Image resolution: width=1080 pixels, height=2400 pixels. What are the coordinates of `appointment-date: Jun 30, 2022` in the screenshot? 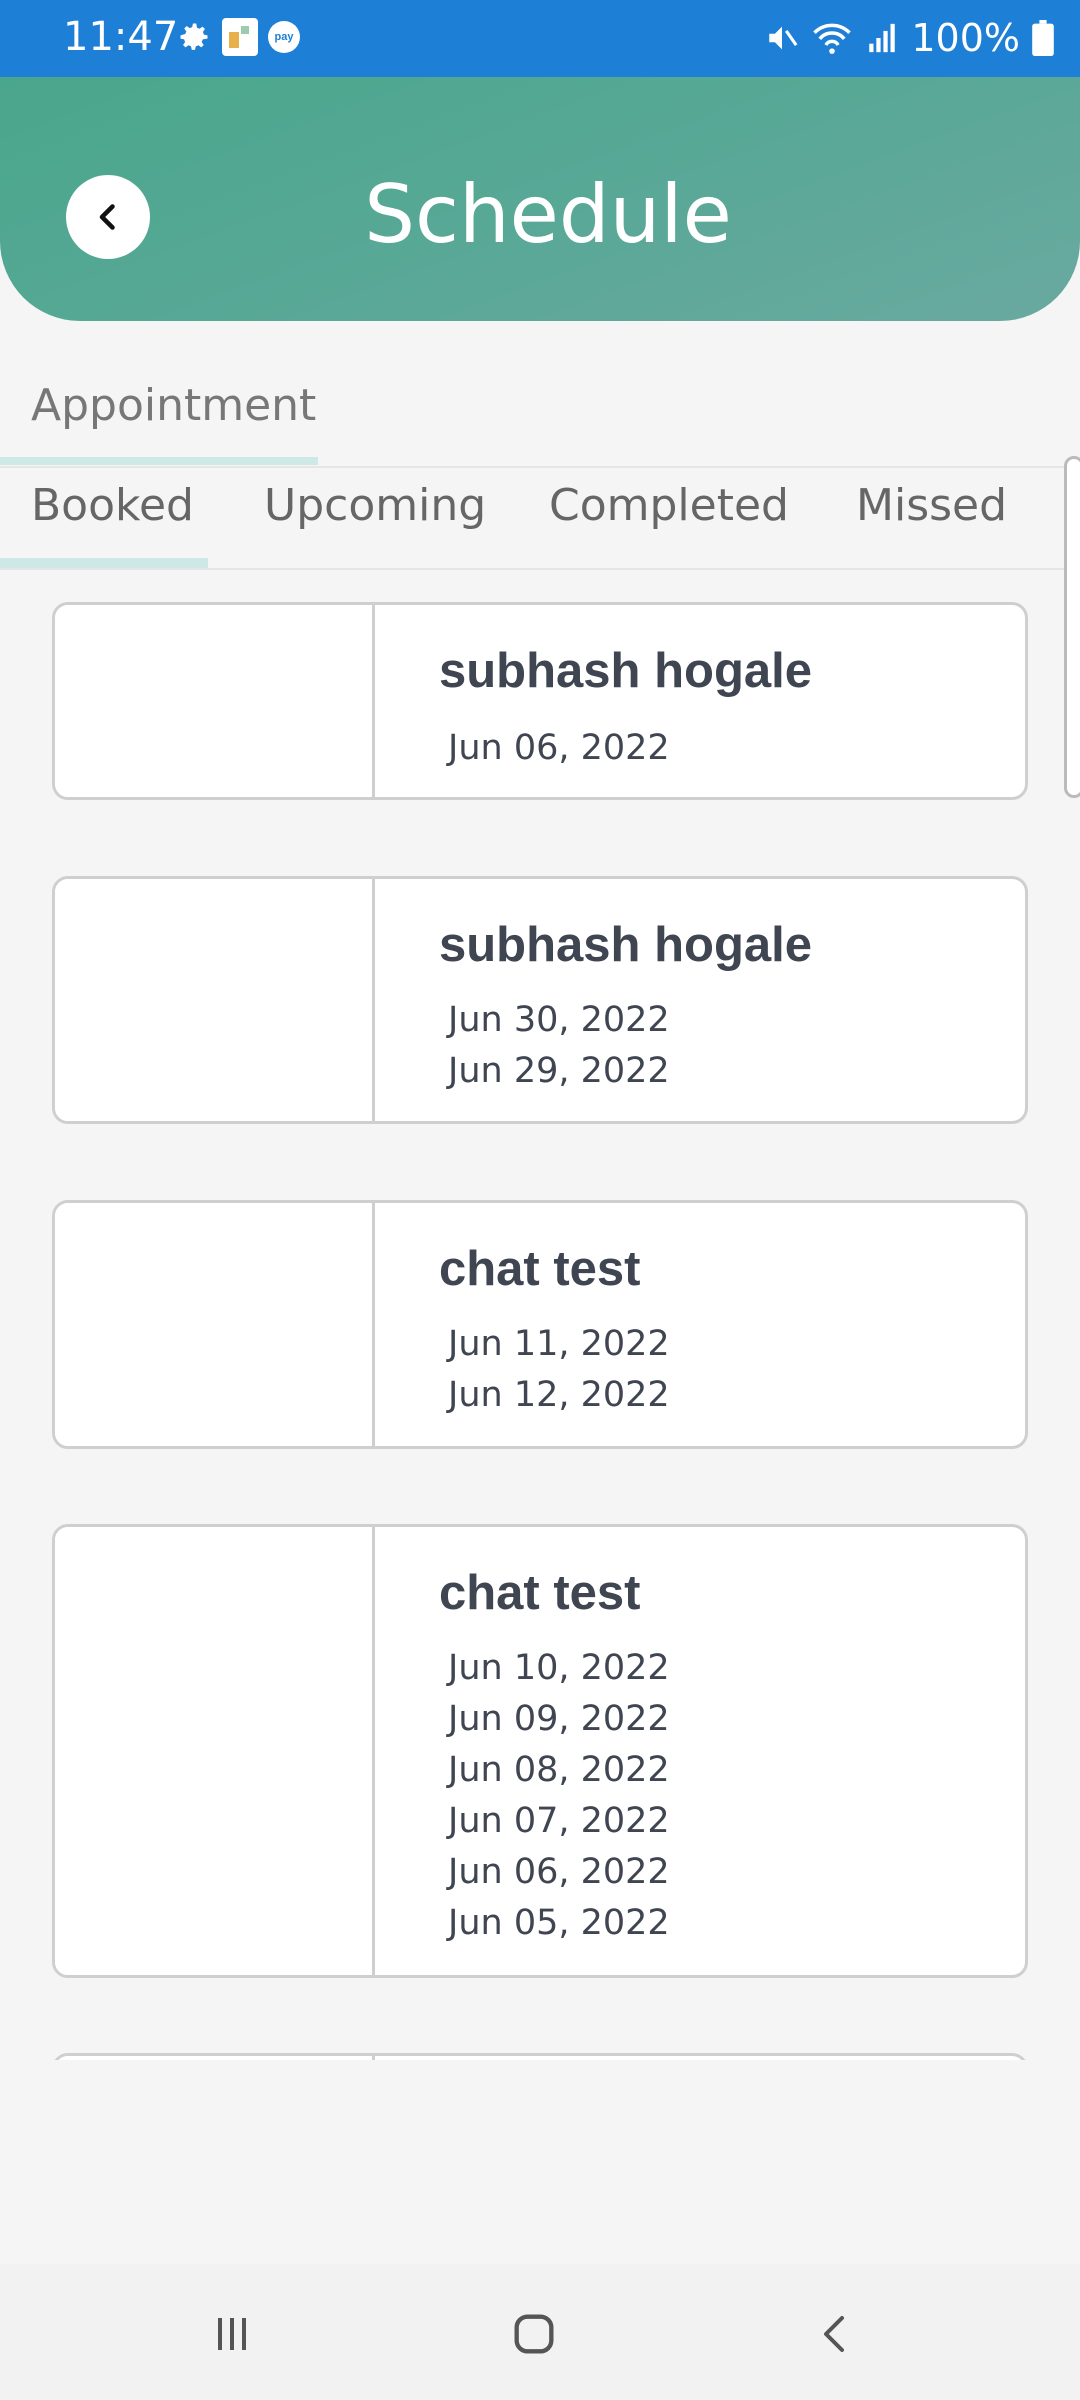 It's located at (559, 1020).